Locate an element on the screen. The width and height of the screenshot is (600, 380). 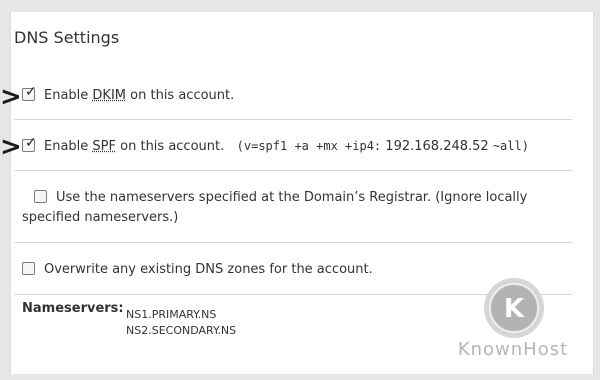
nameserver-2: NS2.SECONDARY.NS is located at coordinates (181, 330).